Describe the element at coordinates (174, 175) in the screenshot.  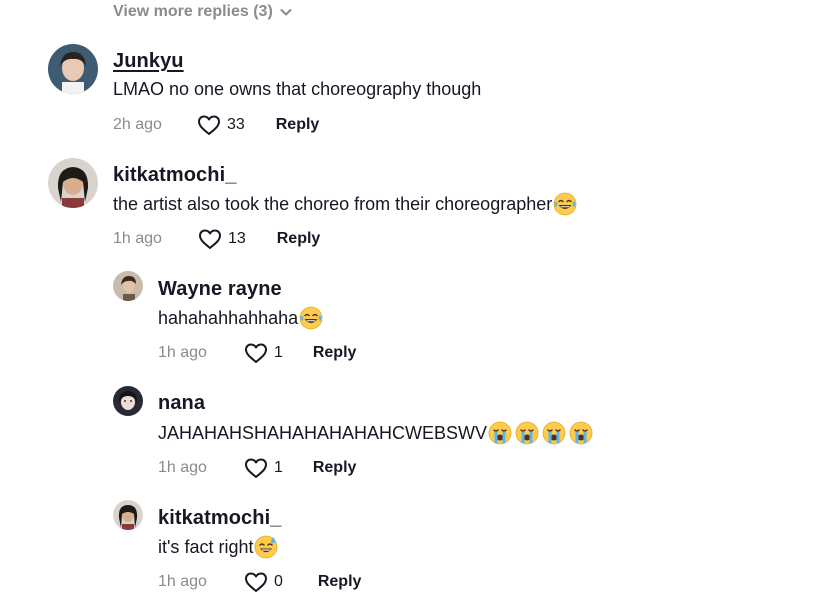
I see `comment-username: kitkatmochi_` at that location.